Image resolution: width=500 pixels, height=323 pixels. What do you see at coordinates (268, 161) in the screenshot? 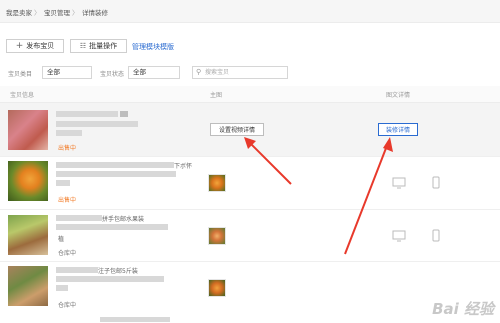
I see `arrow-to-video-button` at bounding box center [268, 161].